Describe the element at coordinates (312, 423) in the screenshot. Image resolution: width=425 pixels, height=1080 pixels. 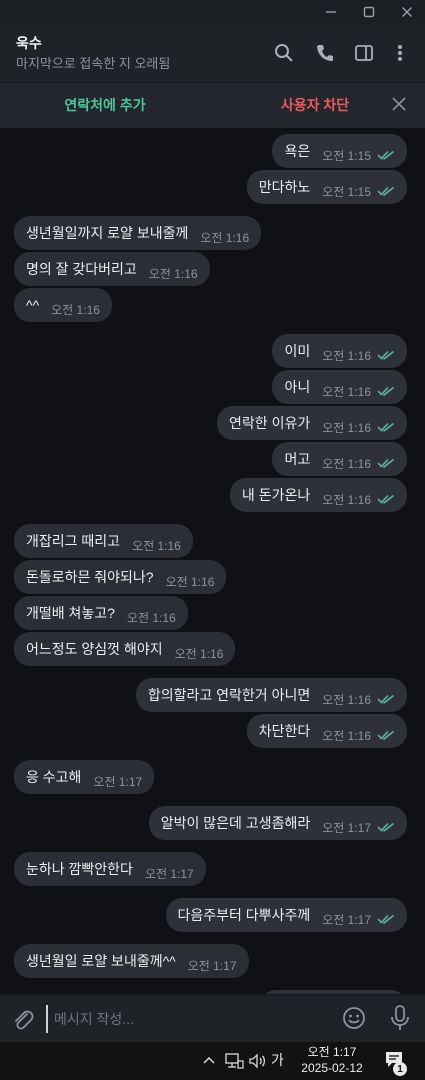
I see `outgoing-message-bubble: 연락한 이유가 오전 1:16` at that location.